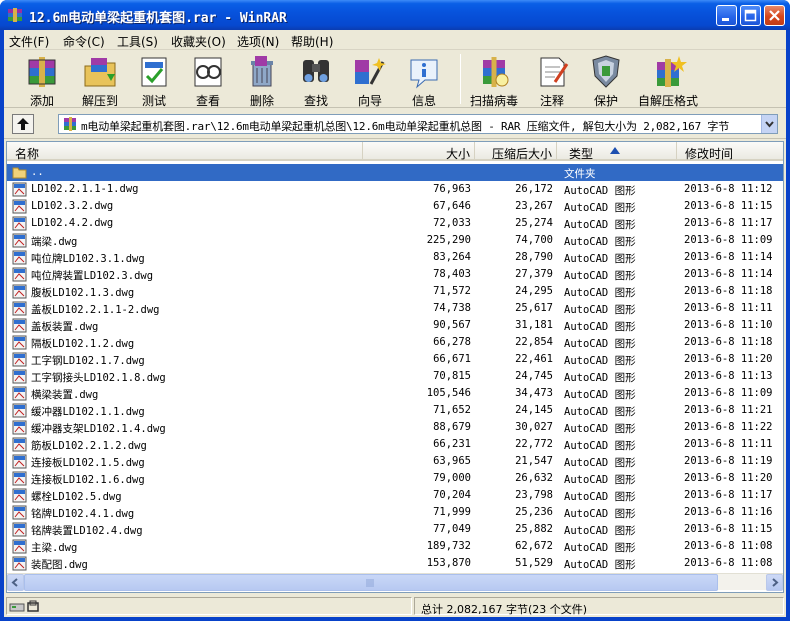 This screenshot has height=621, width=790. Describe the element at coordinates (316, 80) in the screenshot. I see `find-button: 查找` at that location.